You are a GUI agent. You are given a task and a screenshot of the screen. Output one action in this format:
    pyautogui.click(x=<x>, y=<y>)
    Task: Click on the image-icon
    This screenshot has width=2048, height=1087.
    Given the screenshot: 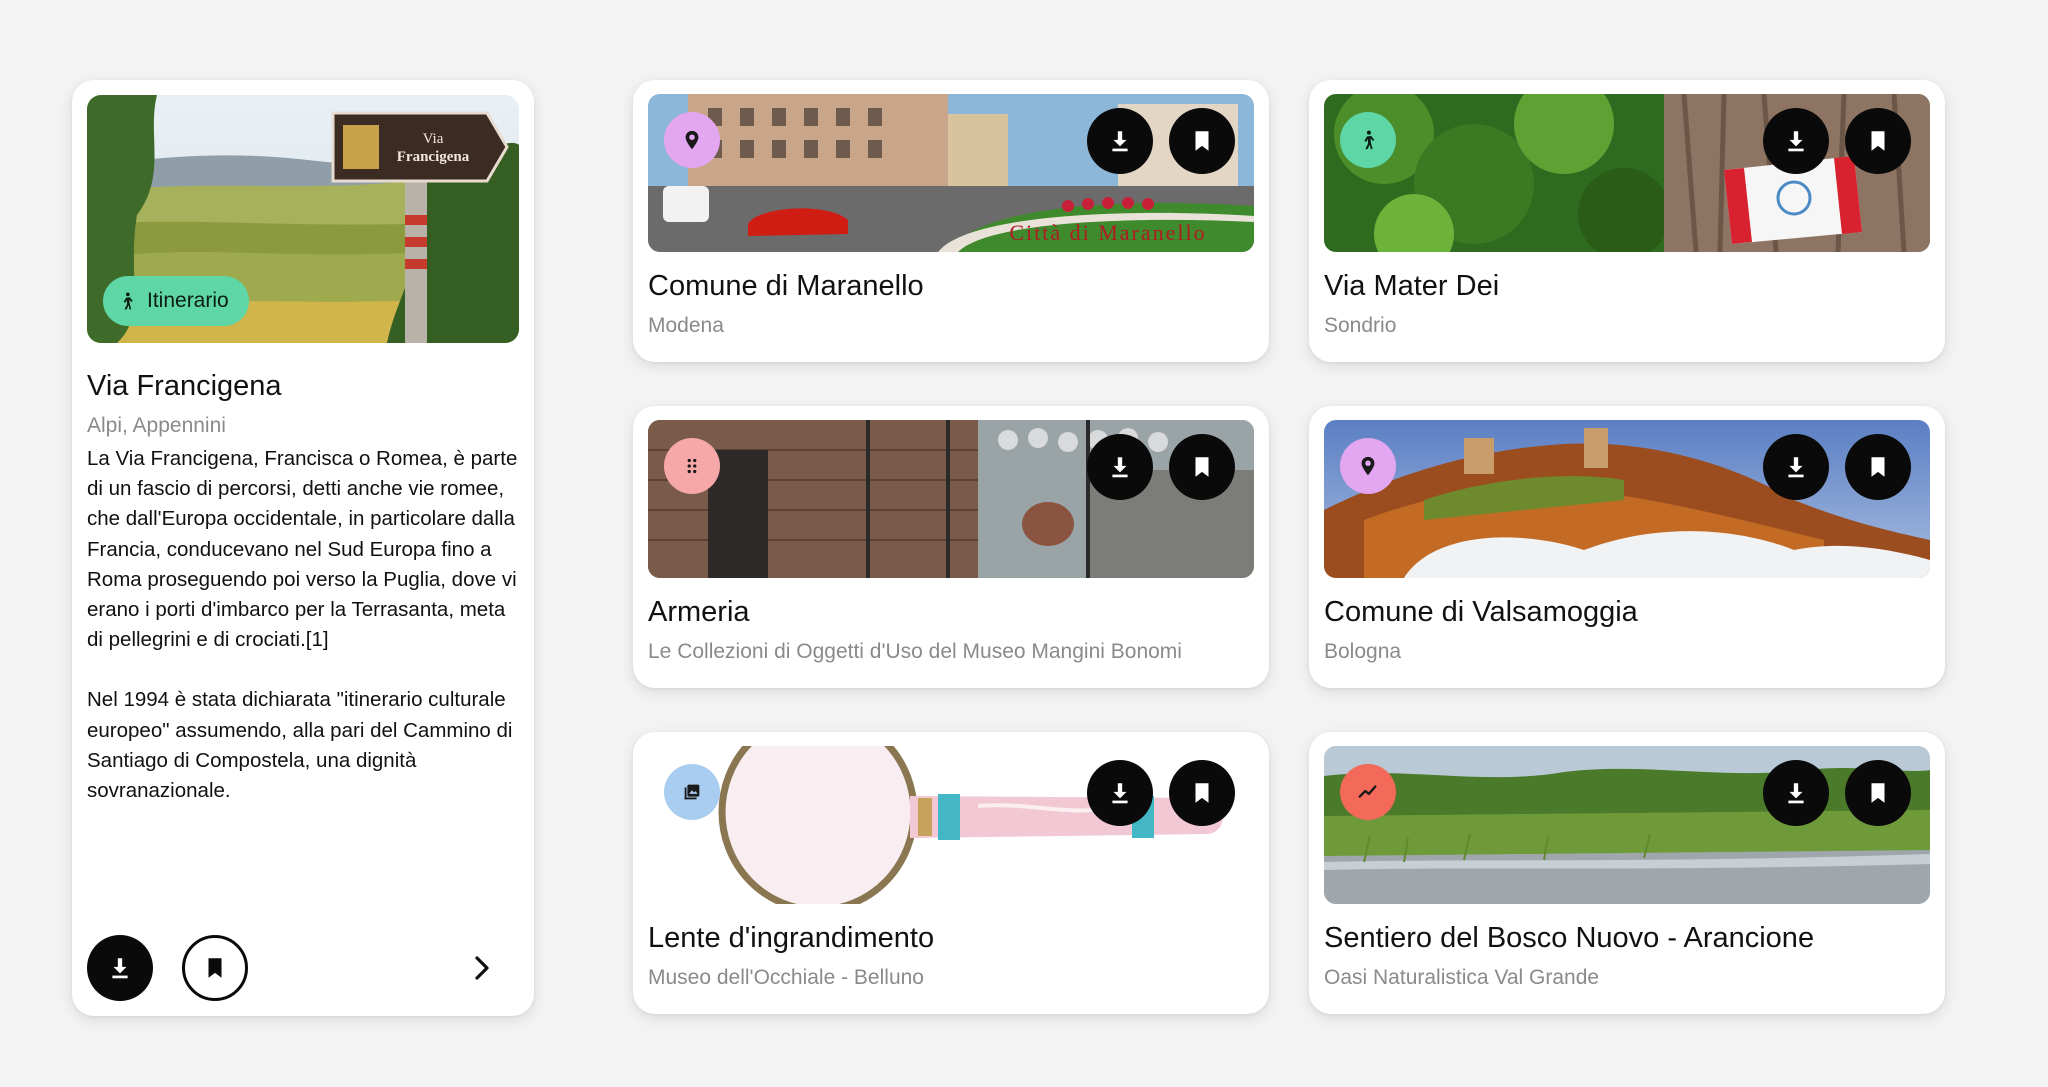 What is the action you would take?
    pyautogui.click(x=692, y=792)
    